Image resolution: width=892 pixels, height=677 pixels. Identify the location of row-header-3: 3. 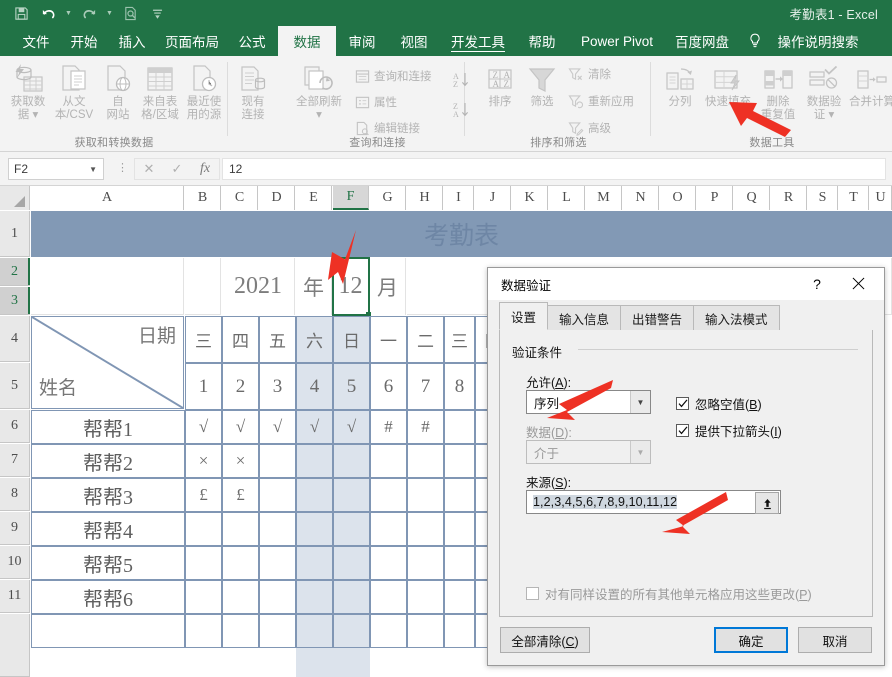
(15, 301).